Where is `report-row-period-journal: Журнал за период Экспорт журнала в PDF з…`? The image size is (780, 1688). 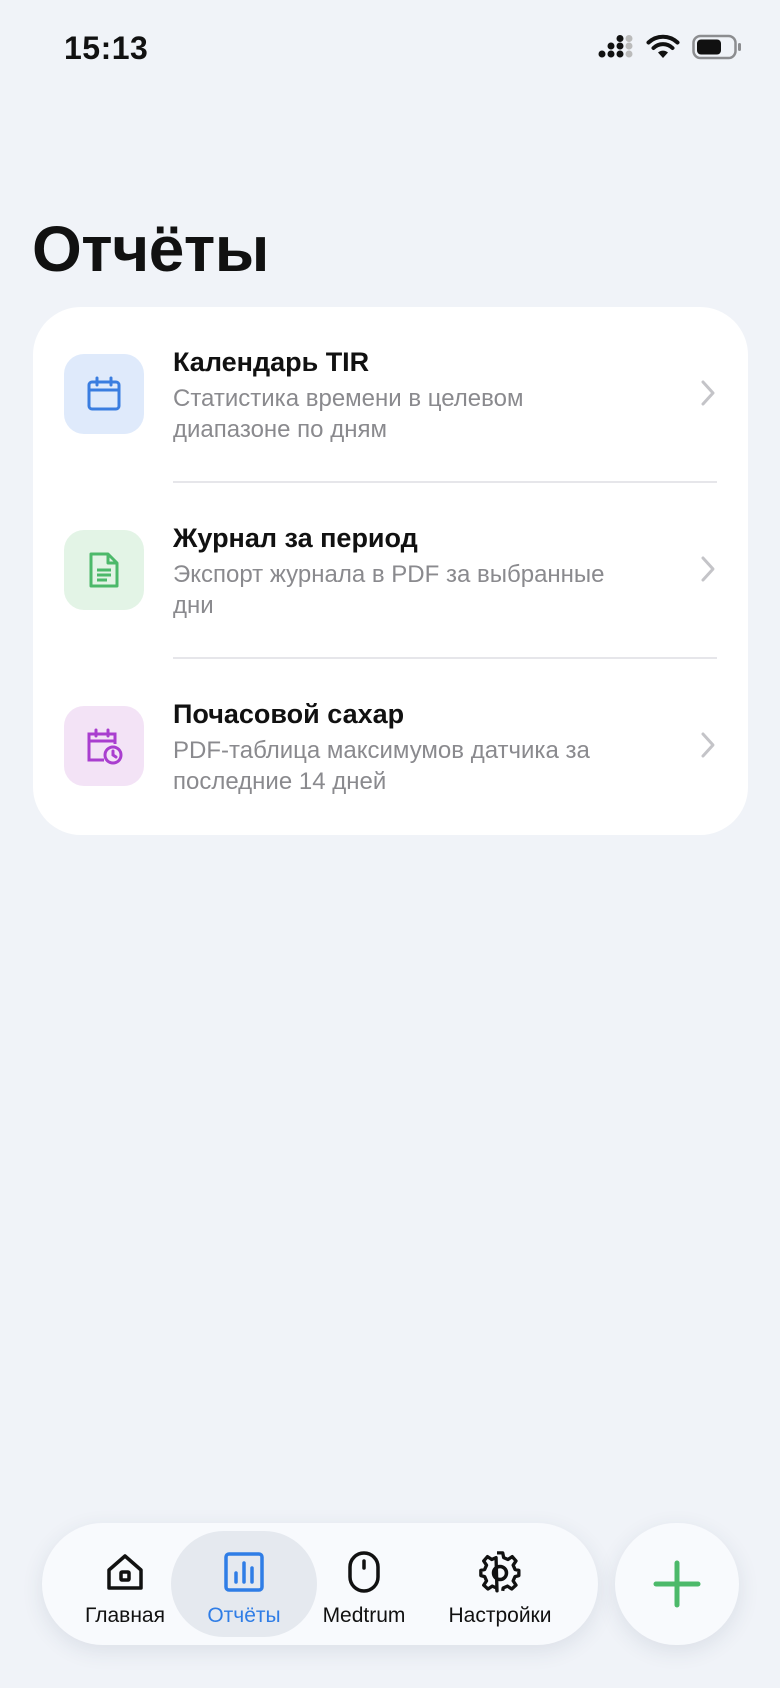 report-row-period-journal: Журнал за период Экспорт журнала в PDF з… is located at coordinates (390, 571).